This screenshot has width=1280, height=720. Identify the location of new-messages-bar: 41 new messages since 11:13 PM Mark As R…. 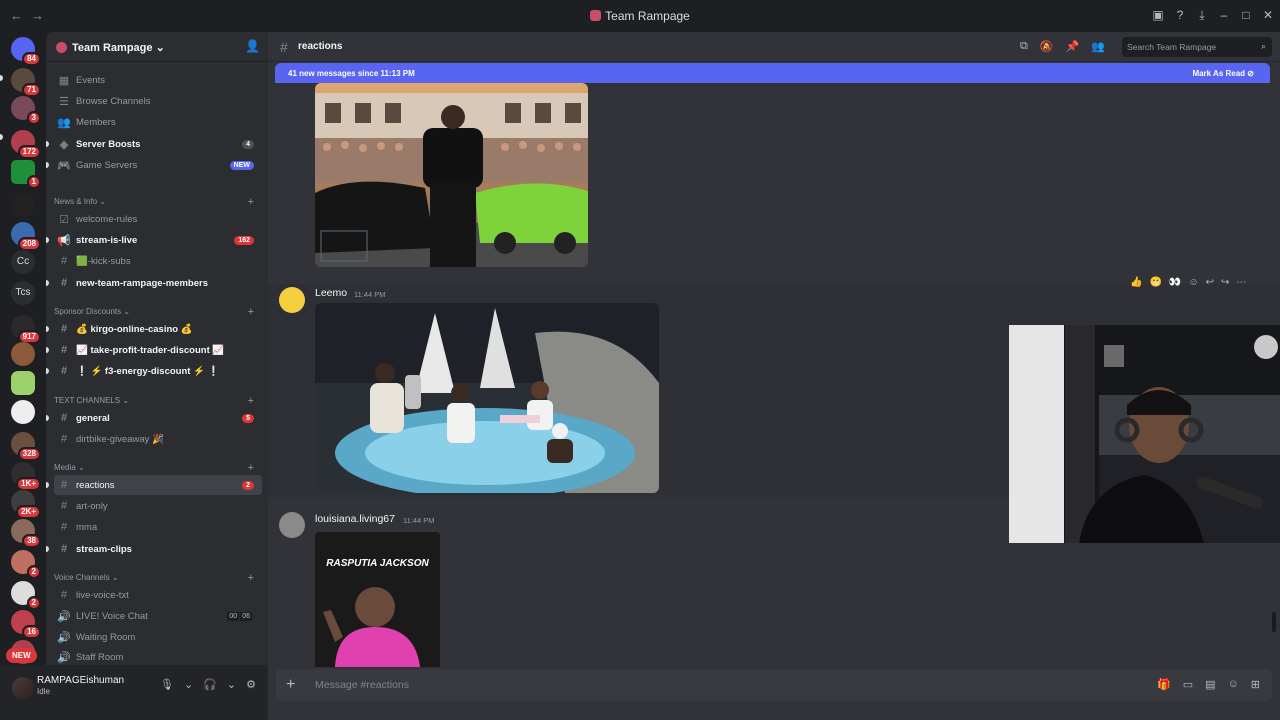
(772, 73).